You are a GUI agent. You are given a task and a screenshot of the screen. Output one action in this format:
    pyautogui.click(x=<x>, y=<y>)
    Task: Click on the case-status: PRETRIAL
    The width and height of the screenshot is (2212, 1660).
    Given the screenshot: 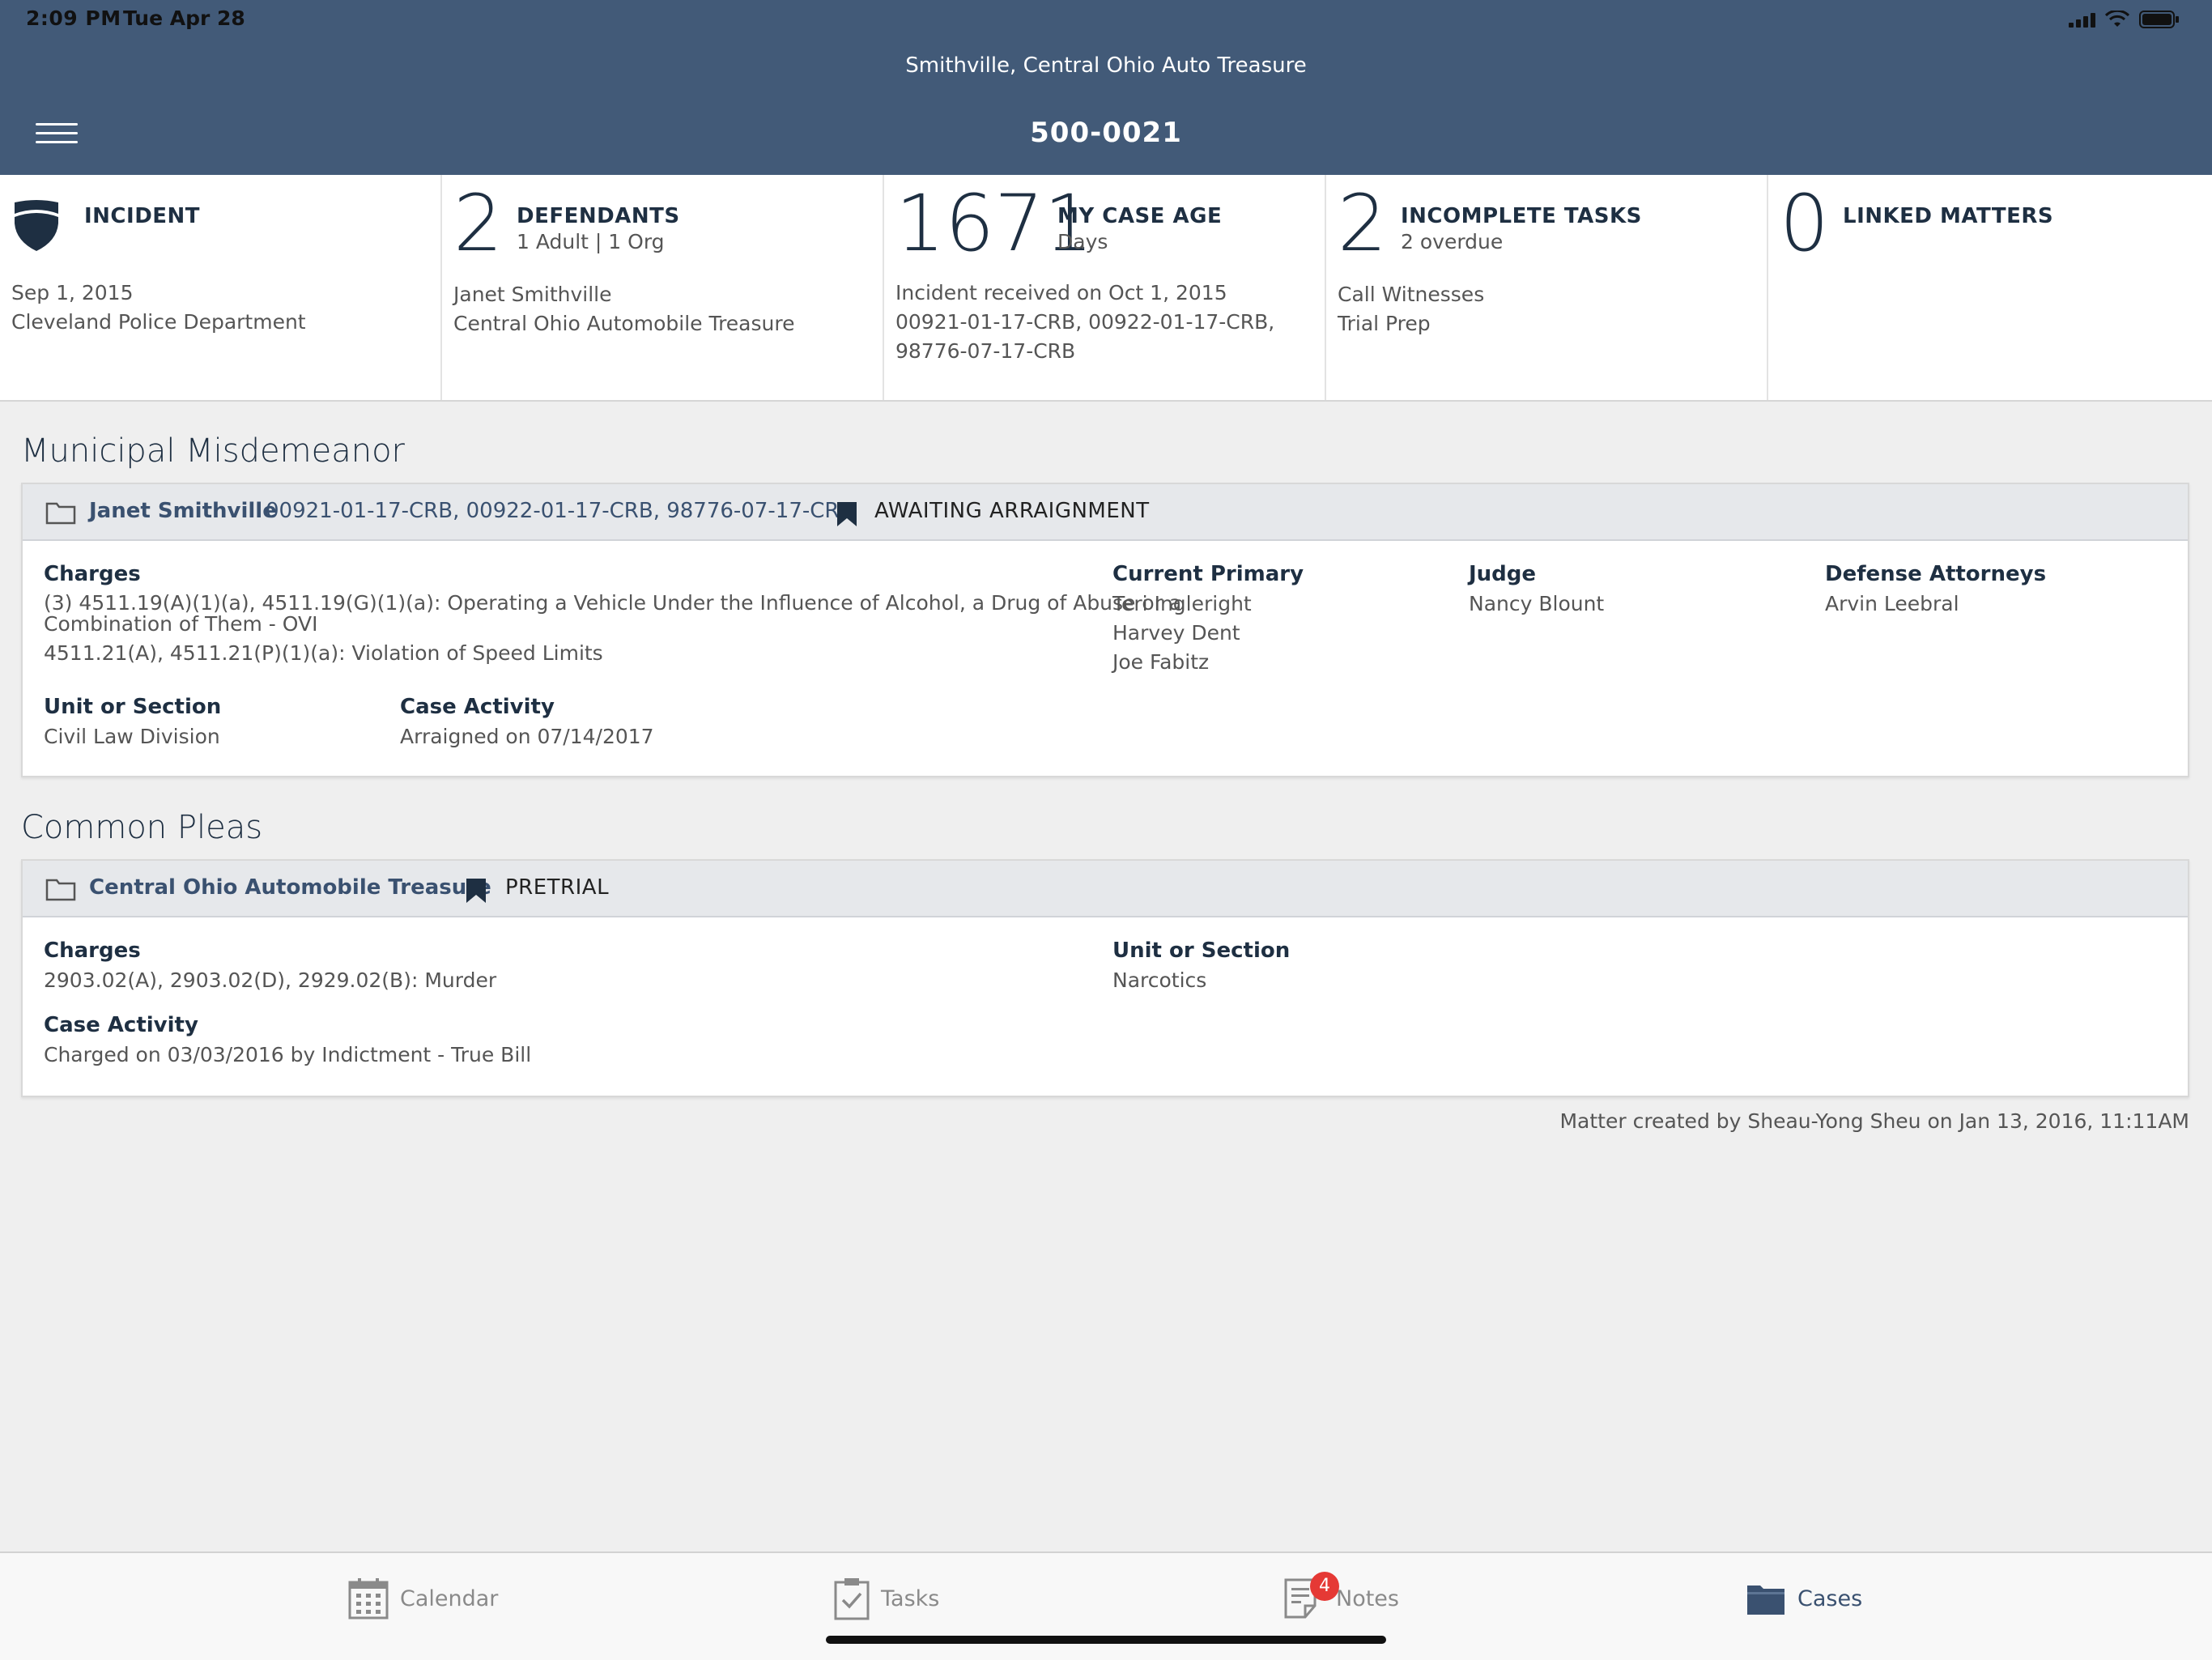 What is the action you would take?
    pyautogui.click(x=557, y=888)
    